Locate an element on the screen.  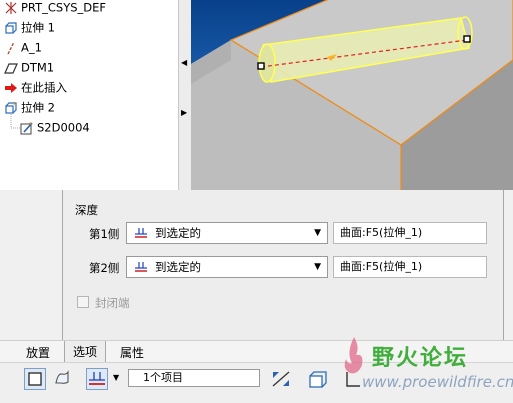
depth-option-button is located at coordinates (97, 379).